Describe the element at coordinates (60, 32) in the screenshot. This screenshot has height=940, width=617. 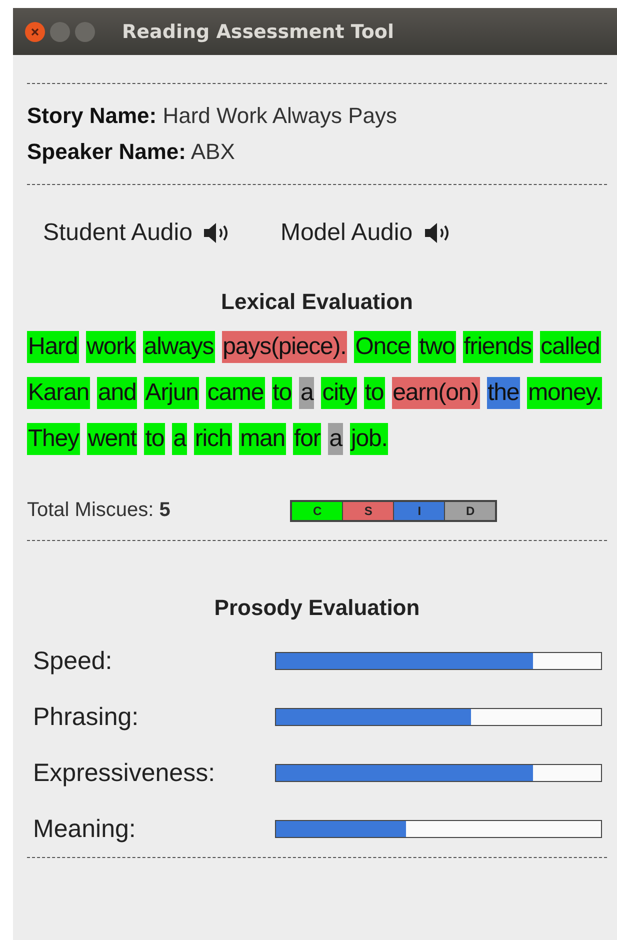
I see `minimize-button` at that location.